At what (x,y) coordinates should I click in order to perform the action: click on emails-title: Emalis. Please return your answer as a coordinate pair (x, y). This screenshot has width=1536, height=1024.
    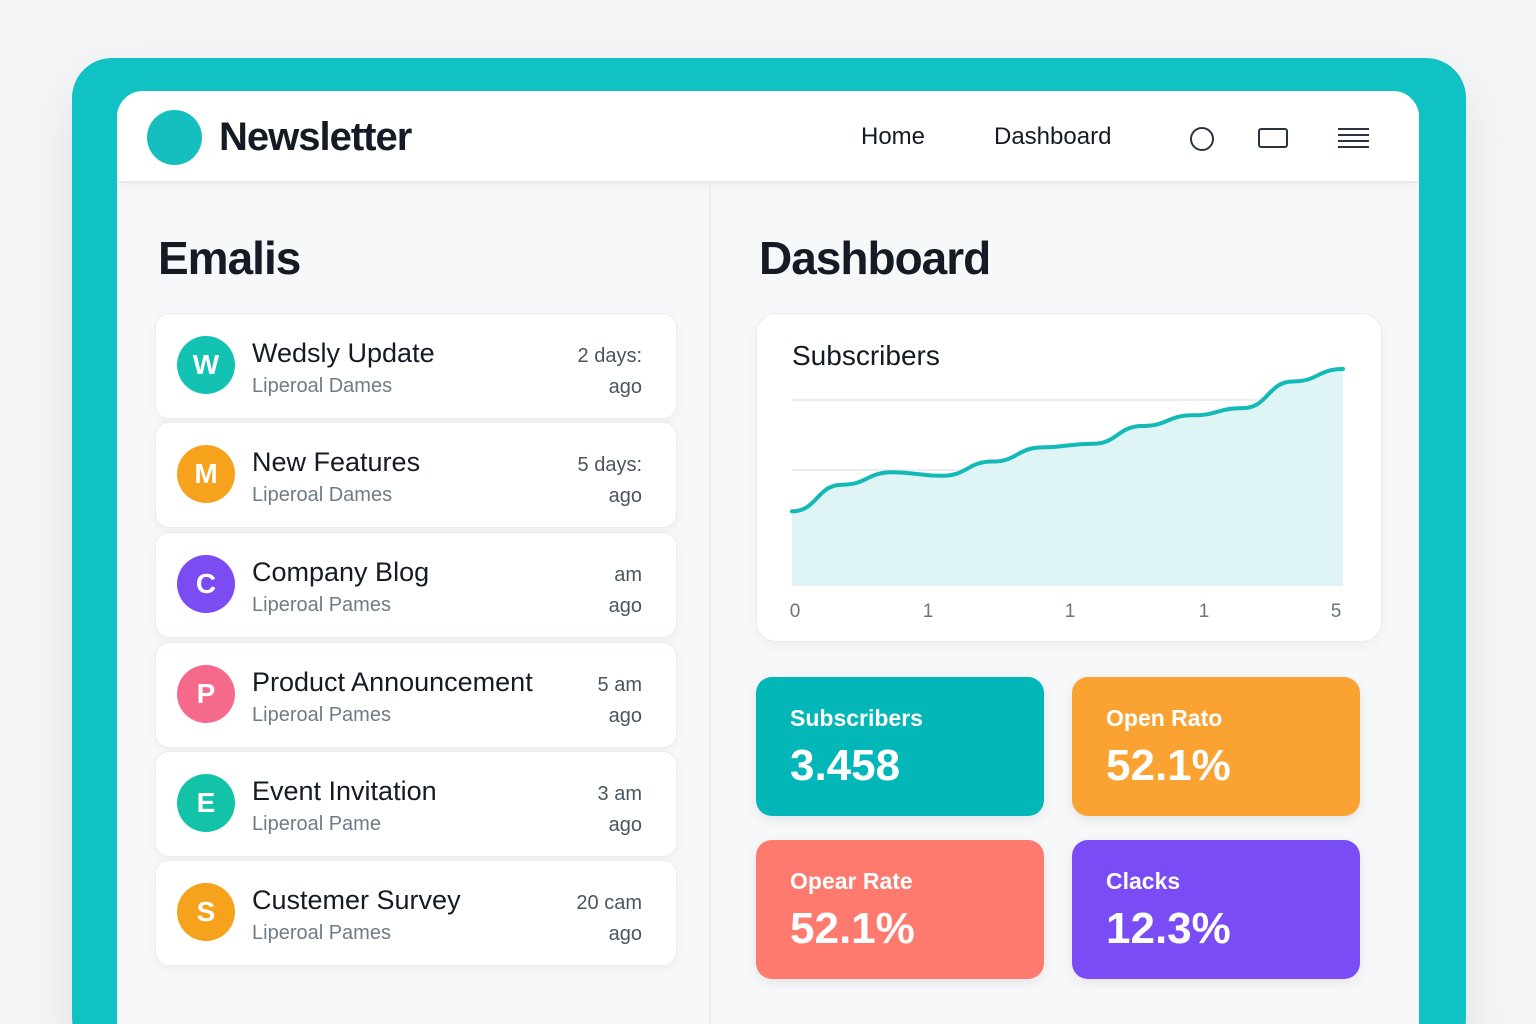
    Looking at the image, I should click on (229, 258).